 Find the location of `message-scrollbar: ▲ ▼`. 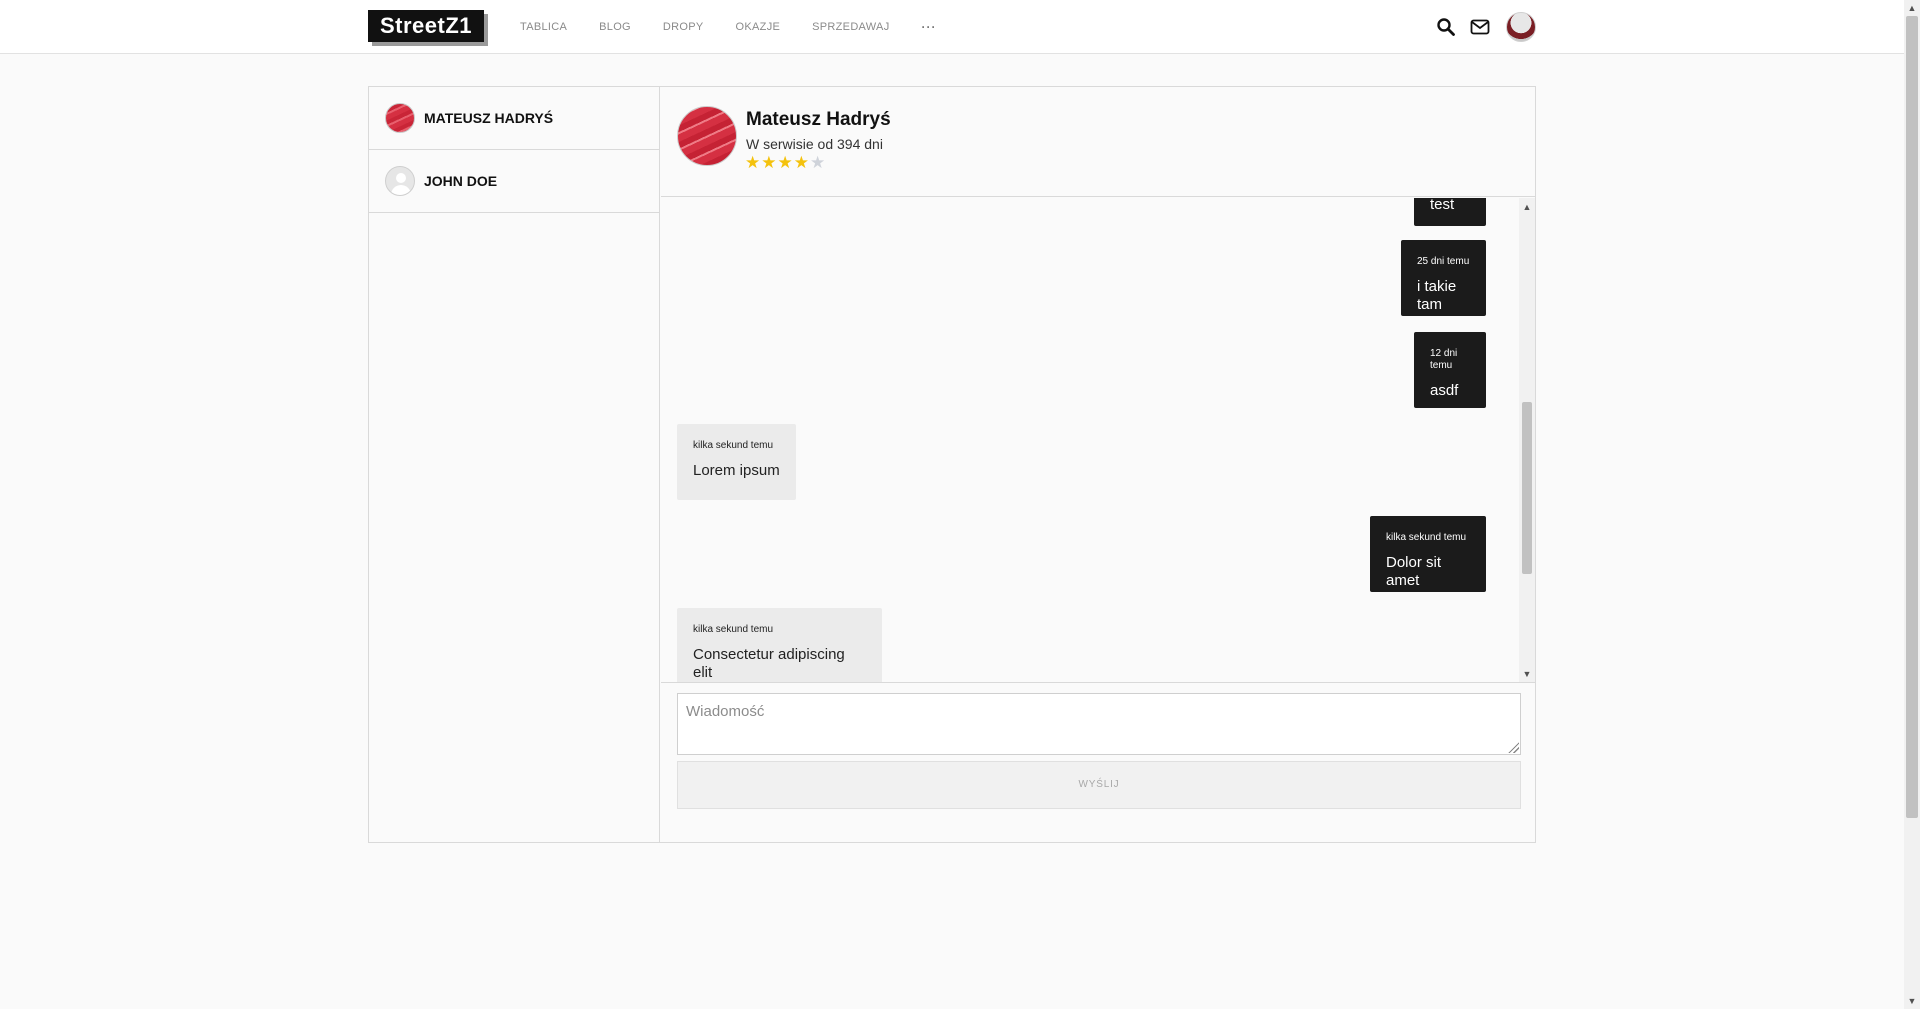

message-scrollbar: ▲ ▼ is located at coordinates (1527, 440).